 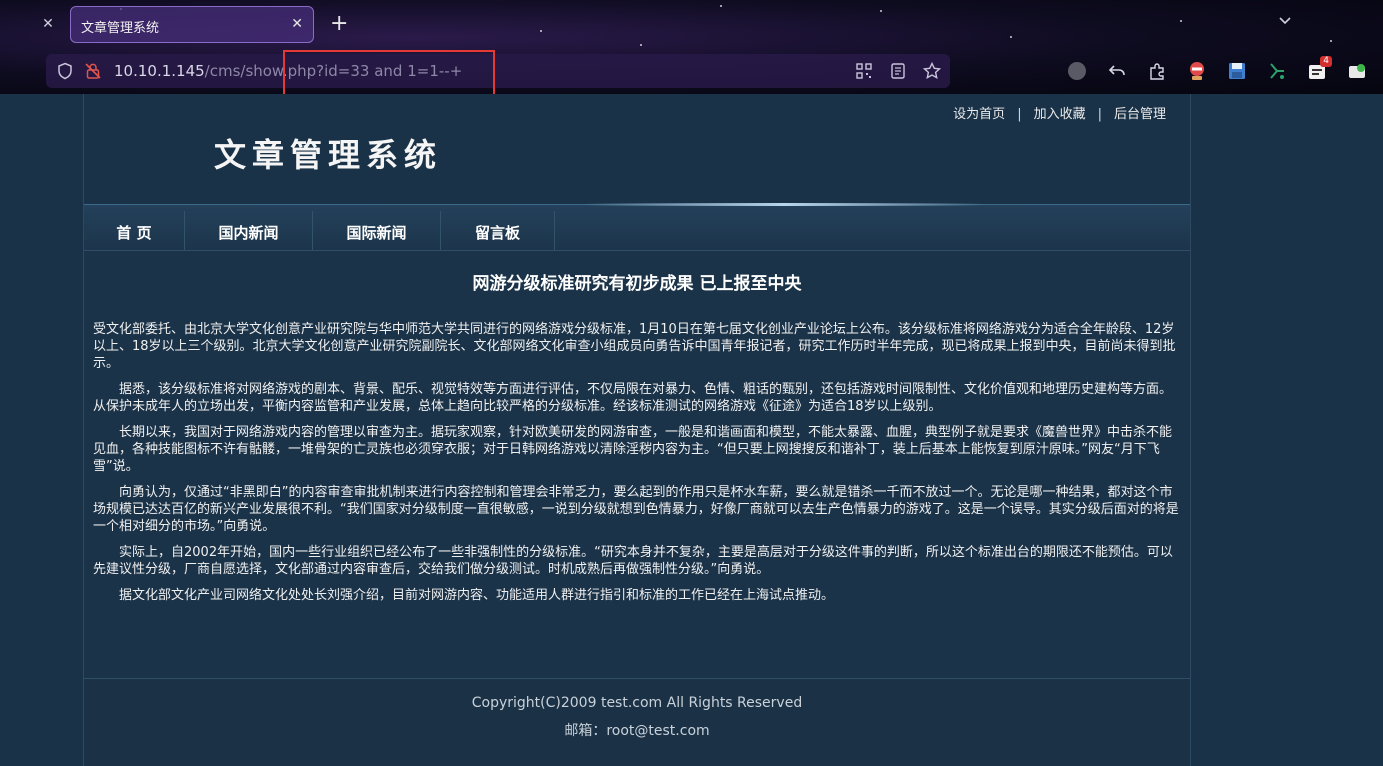 What do you see at coordinates (637, 227) in the screenshot?
I see `main-nav: 首 页 国内新闻 国际新闻 留言板` at bounding box center [637, 227].